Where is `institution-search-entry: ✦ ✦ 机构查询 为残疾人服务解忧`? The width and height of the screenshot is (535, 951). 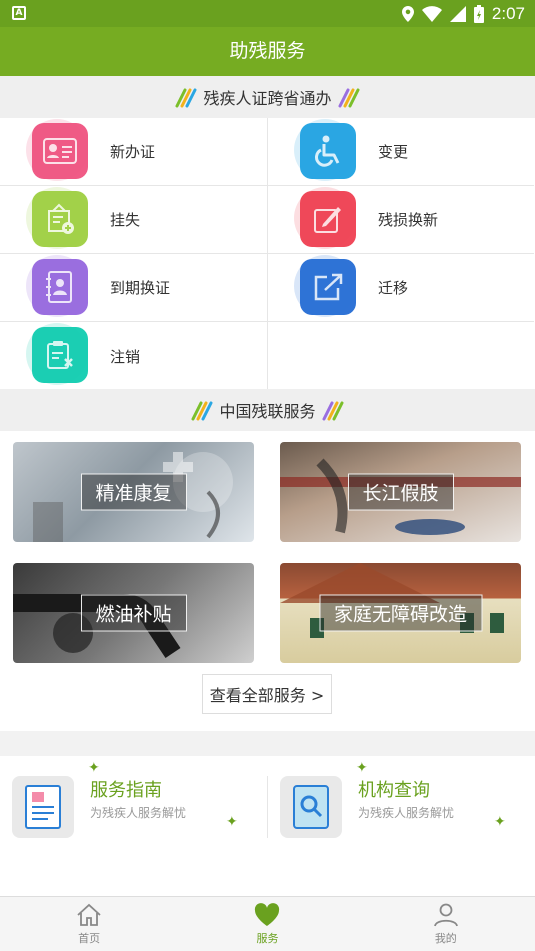 institution-search-entry: ✦ ✦ 机构查询 为残疾人服务解忧 is located at coordinates (393, 803).